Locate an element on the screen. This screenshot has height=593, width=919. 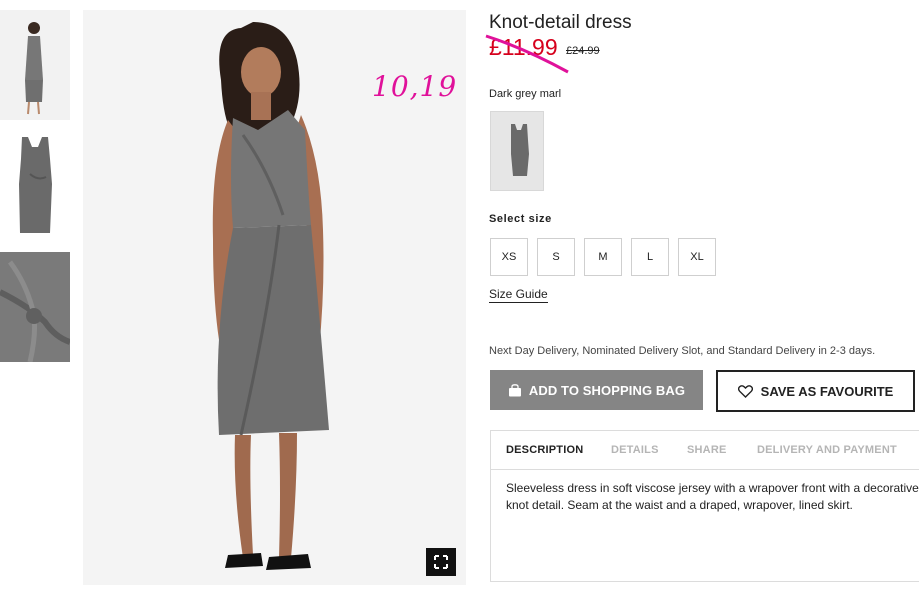
thumbnail-knot-detail is located at coordinates (35, 307).